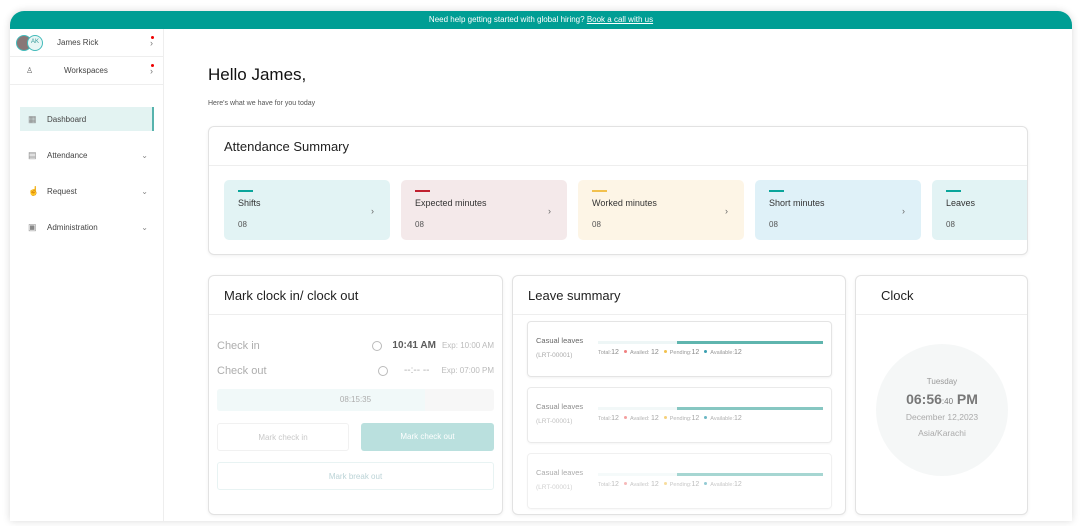  Describe the element at coordinates (451, 203) in the screenshot. I see `card-label: Expected minutes` at that location.